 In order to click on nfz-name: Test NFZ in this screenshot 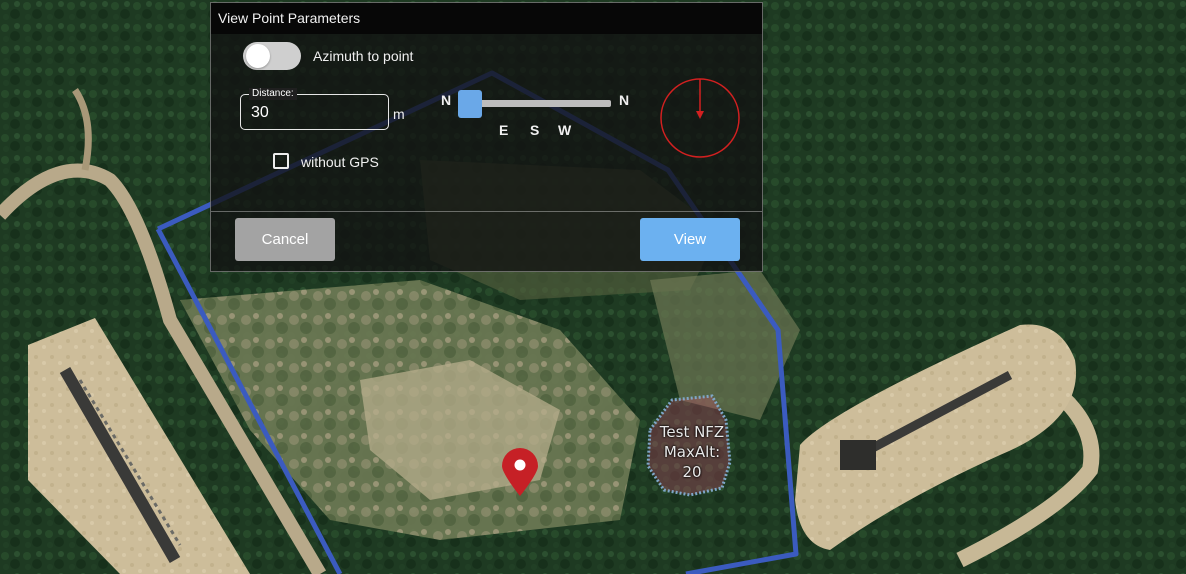, I will do `click(692, 432)`.